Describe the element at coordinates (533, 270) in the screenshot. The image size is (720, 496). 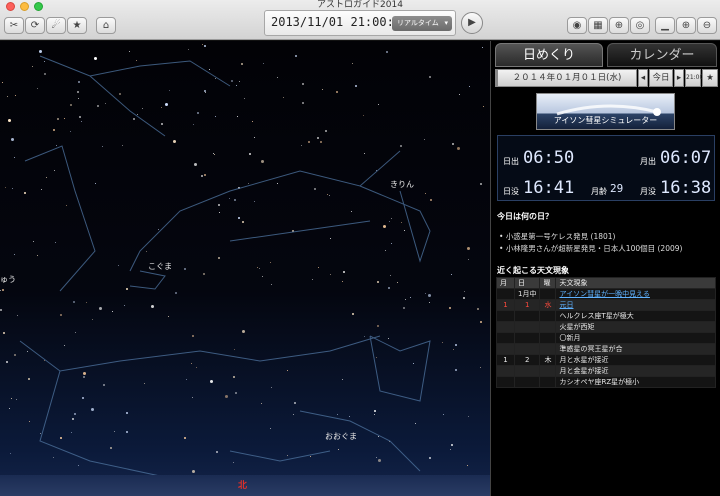
I see `events-title: 近く起こる天文現象` at that location.